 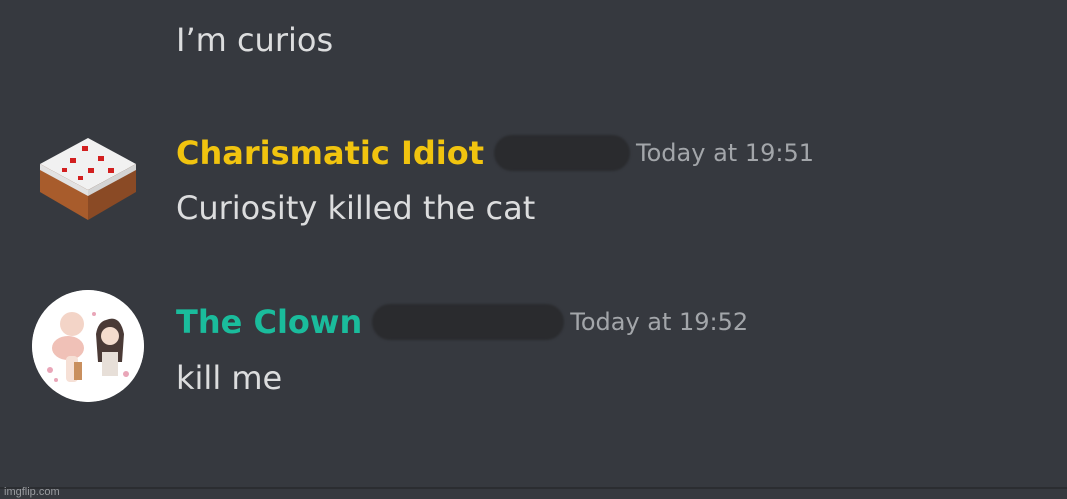 What do you see at coordinates (269, 322) in the screenshot?
I see `username: The Clown` at bounding box center [269, 322].